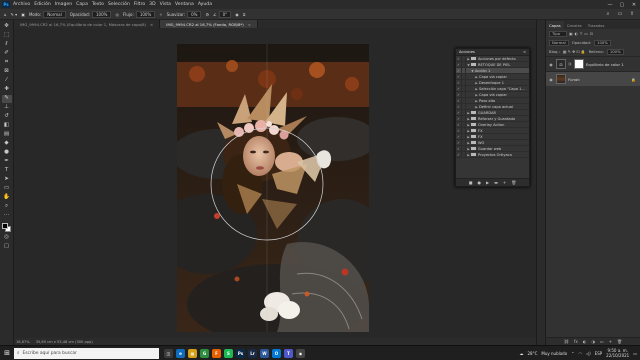 The height and width of the screenshot is (360, 640). I want to click on menu-vista: Vista, so click(165, 4).